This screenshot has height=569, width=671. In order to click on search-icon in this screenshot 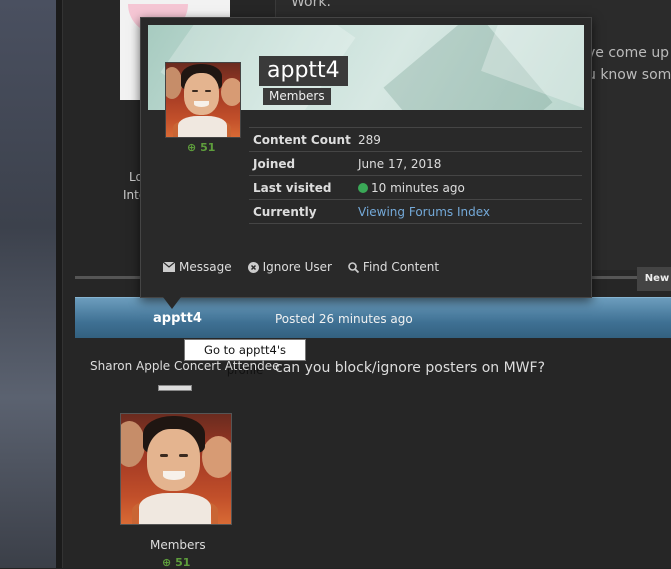, I will do `click(353, 267)`.